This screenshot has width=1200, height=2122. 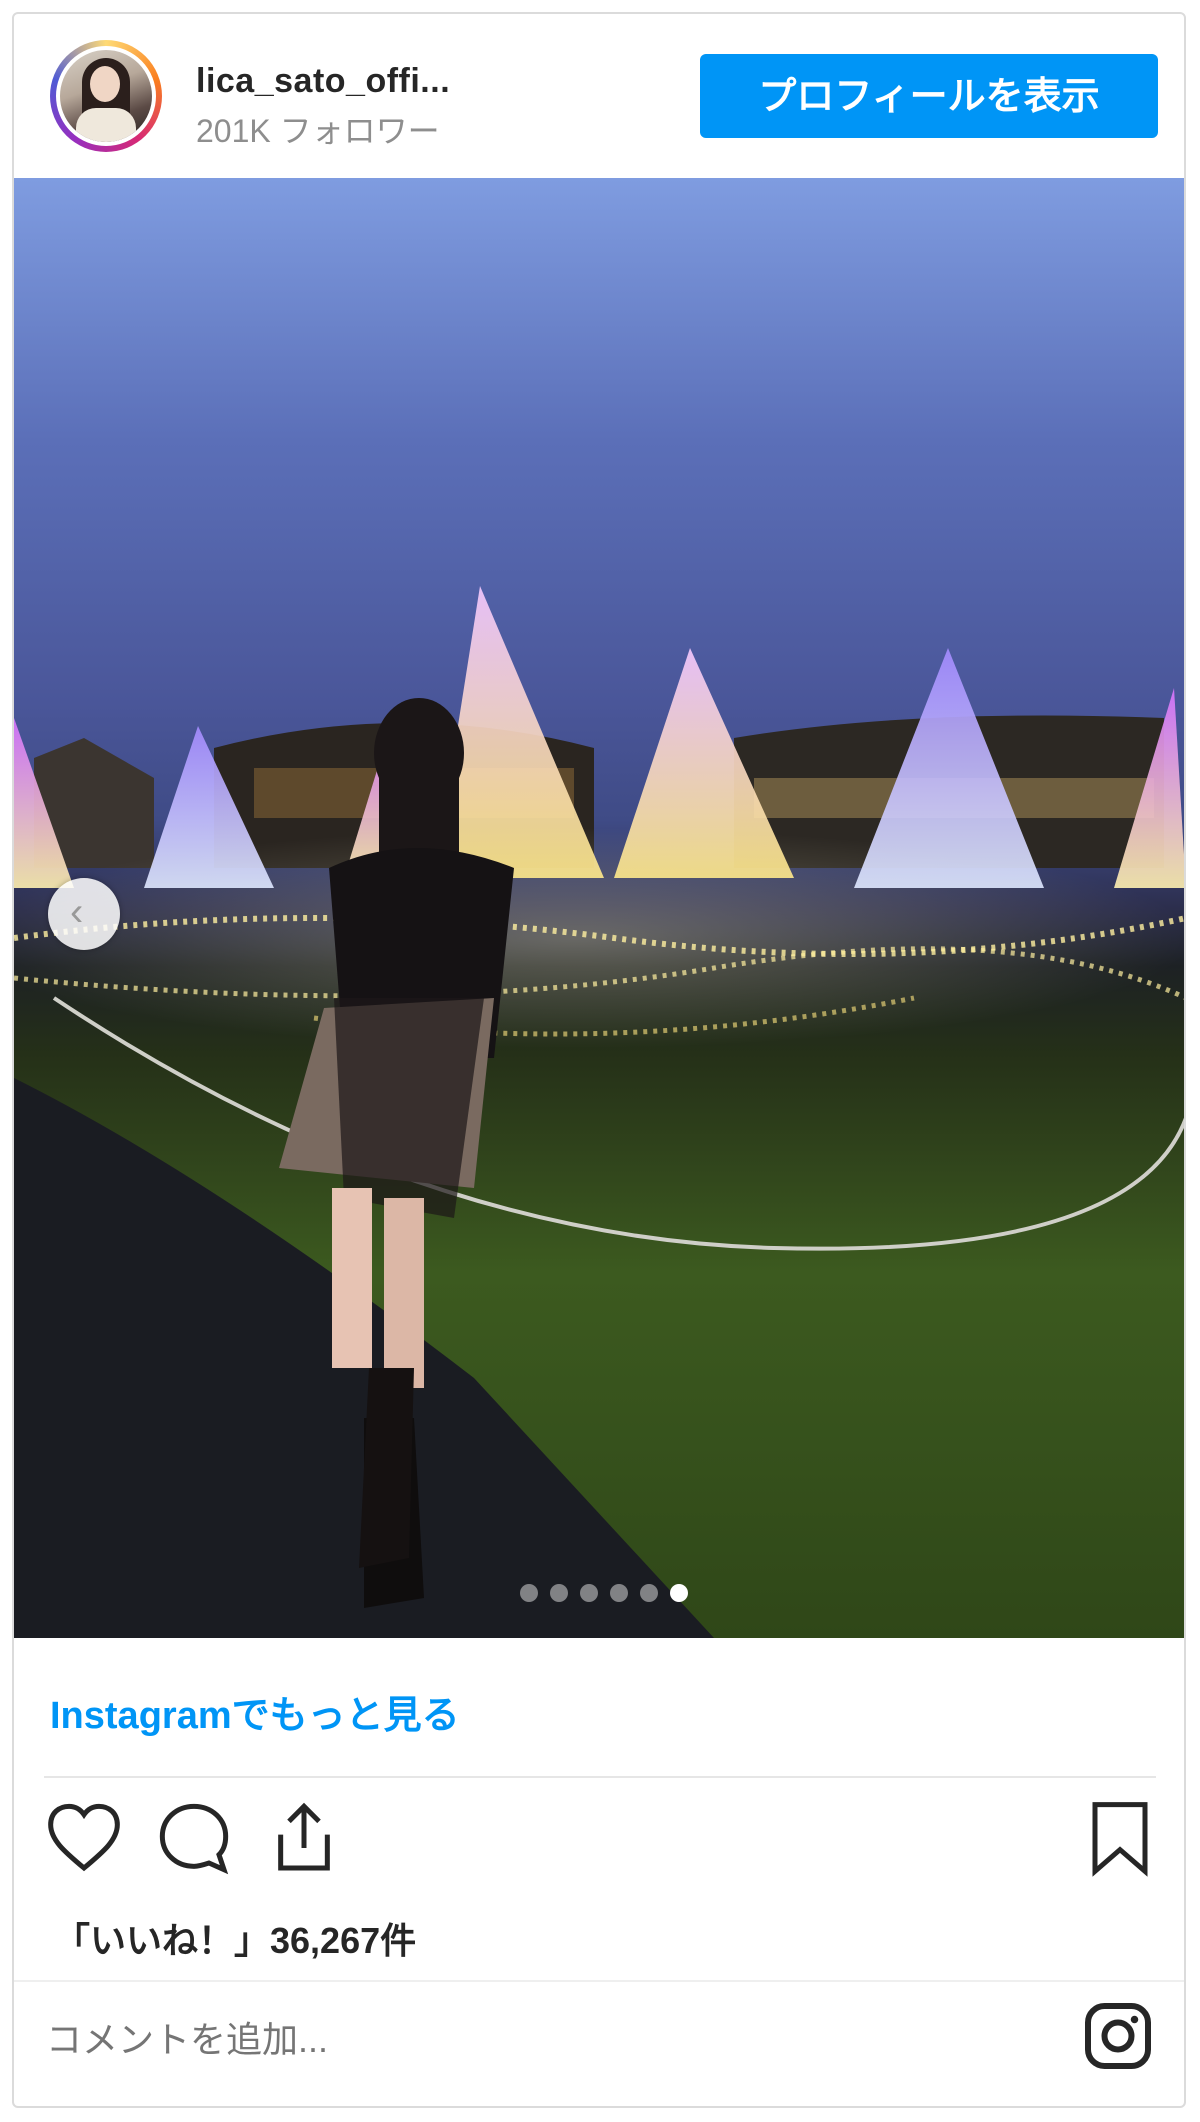 What do you see at coordinates (546, 2040) in the screenshot?
I see `comment-input` at bounding box center [546, 2040].